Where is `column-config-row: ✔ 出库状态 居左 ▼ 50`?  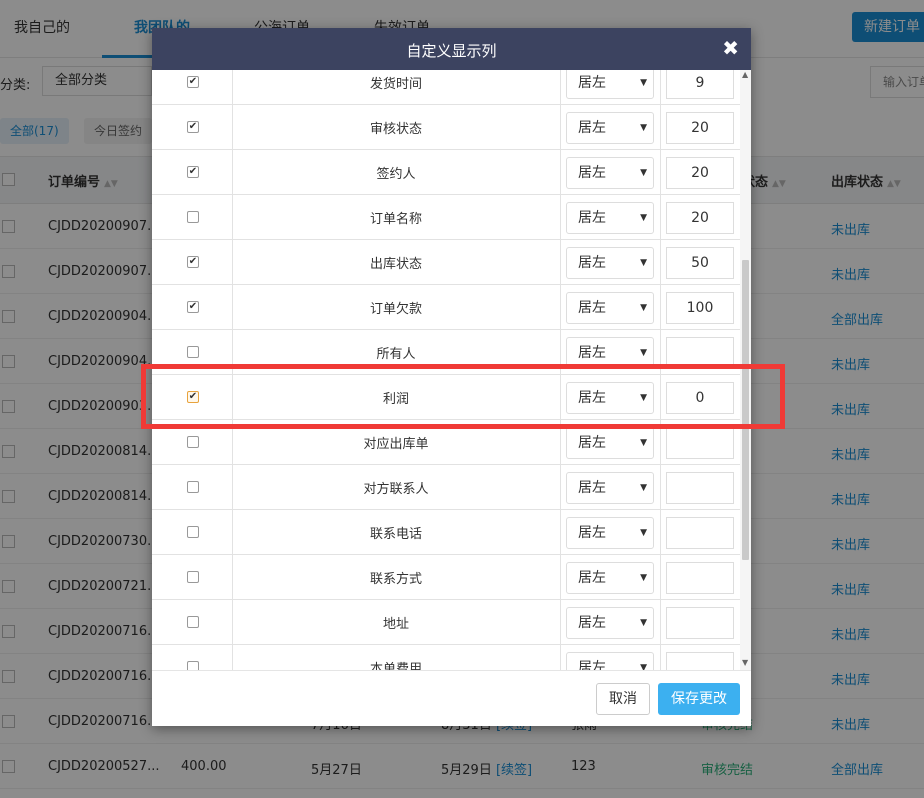
column-config-row: ✔ 出库状态 居左 ▼ 50 is located at coordinates (446, 262).